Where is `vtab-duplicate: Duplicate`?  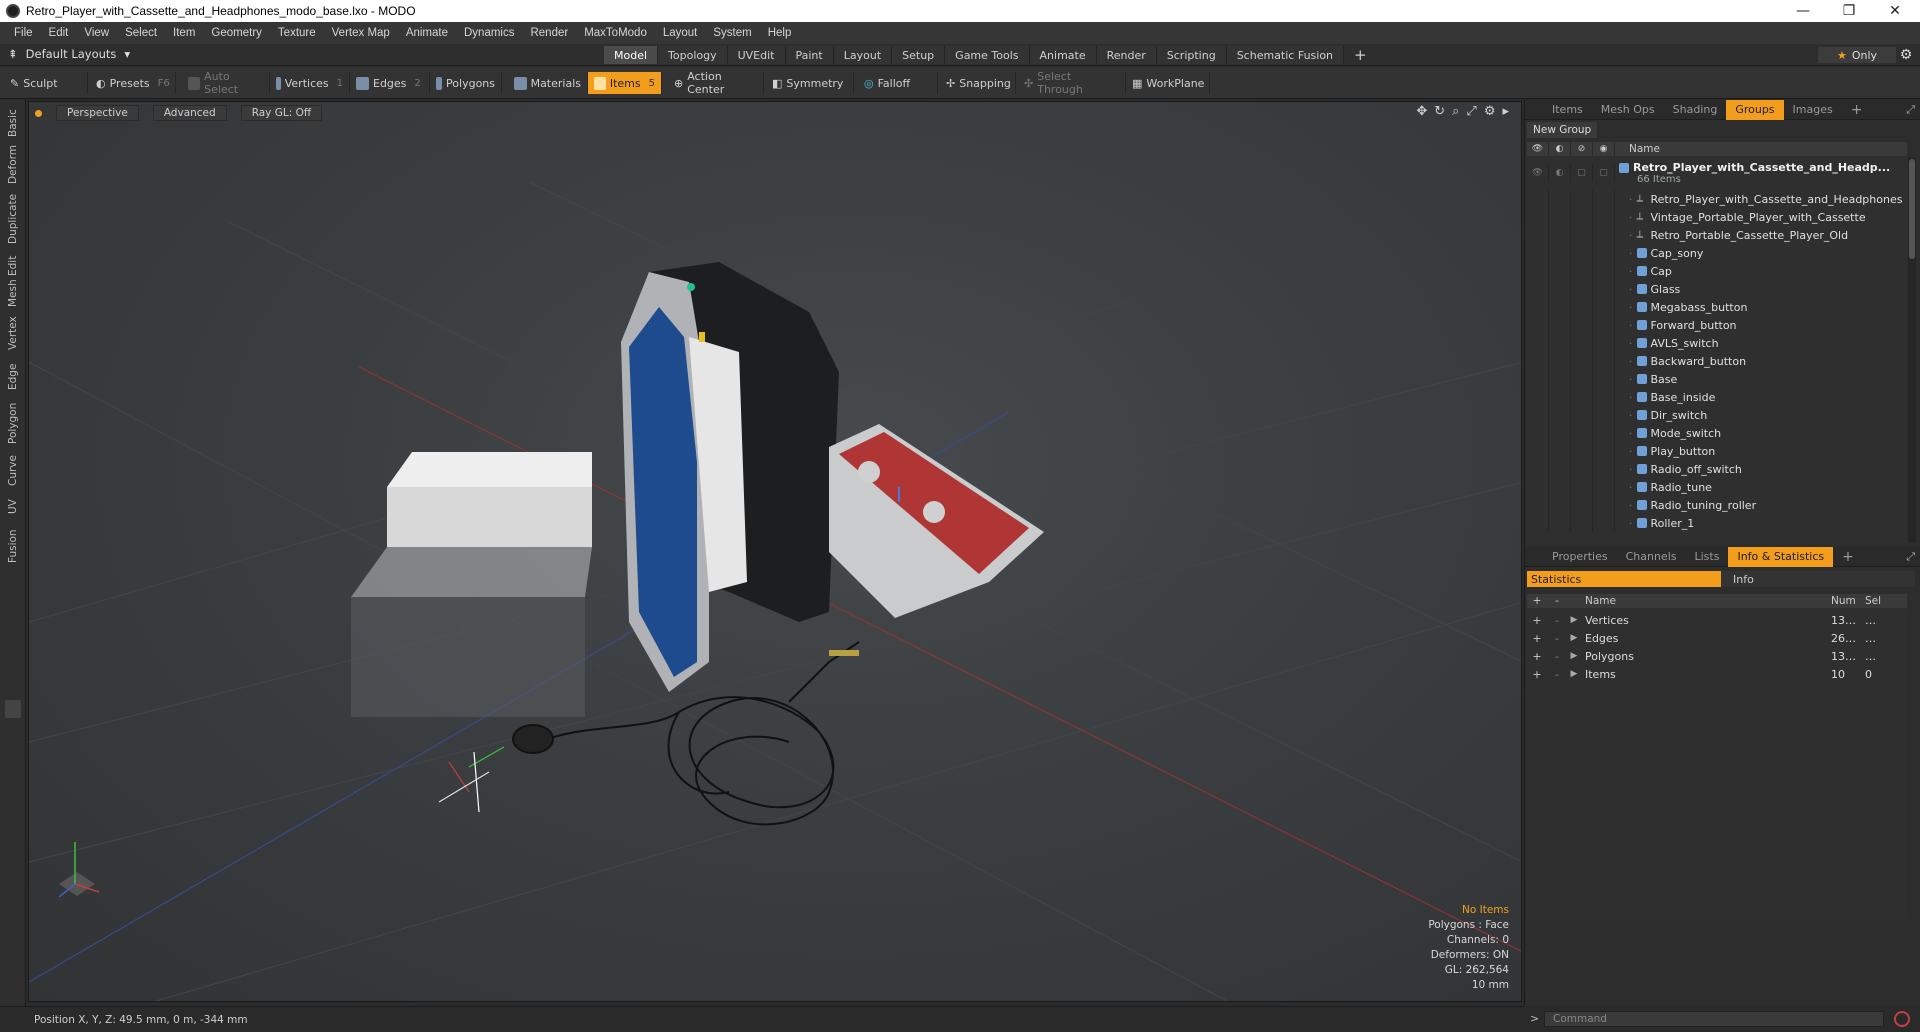
vtab-duplicate: Duplicate is located at coordinates (13, 219).